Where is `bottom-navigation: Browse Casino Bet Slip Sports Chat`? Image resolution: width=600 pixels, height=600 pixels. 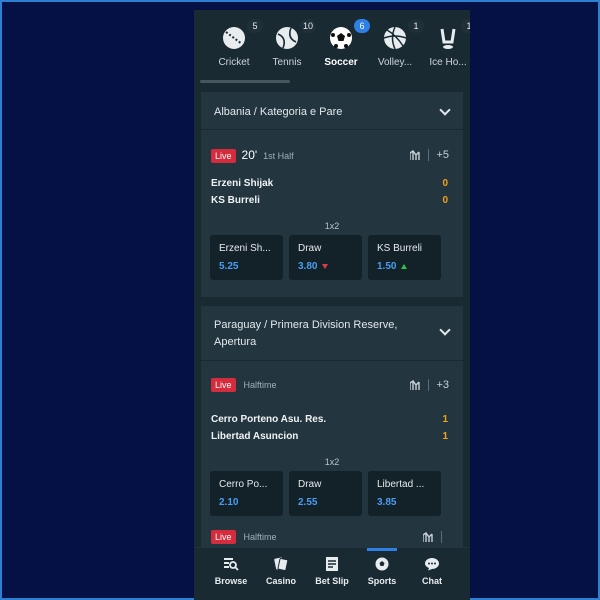
bottom-navigation: Browse Casino Bet Slip Sports Chat is located at coordinates (332, 573).